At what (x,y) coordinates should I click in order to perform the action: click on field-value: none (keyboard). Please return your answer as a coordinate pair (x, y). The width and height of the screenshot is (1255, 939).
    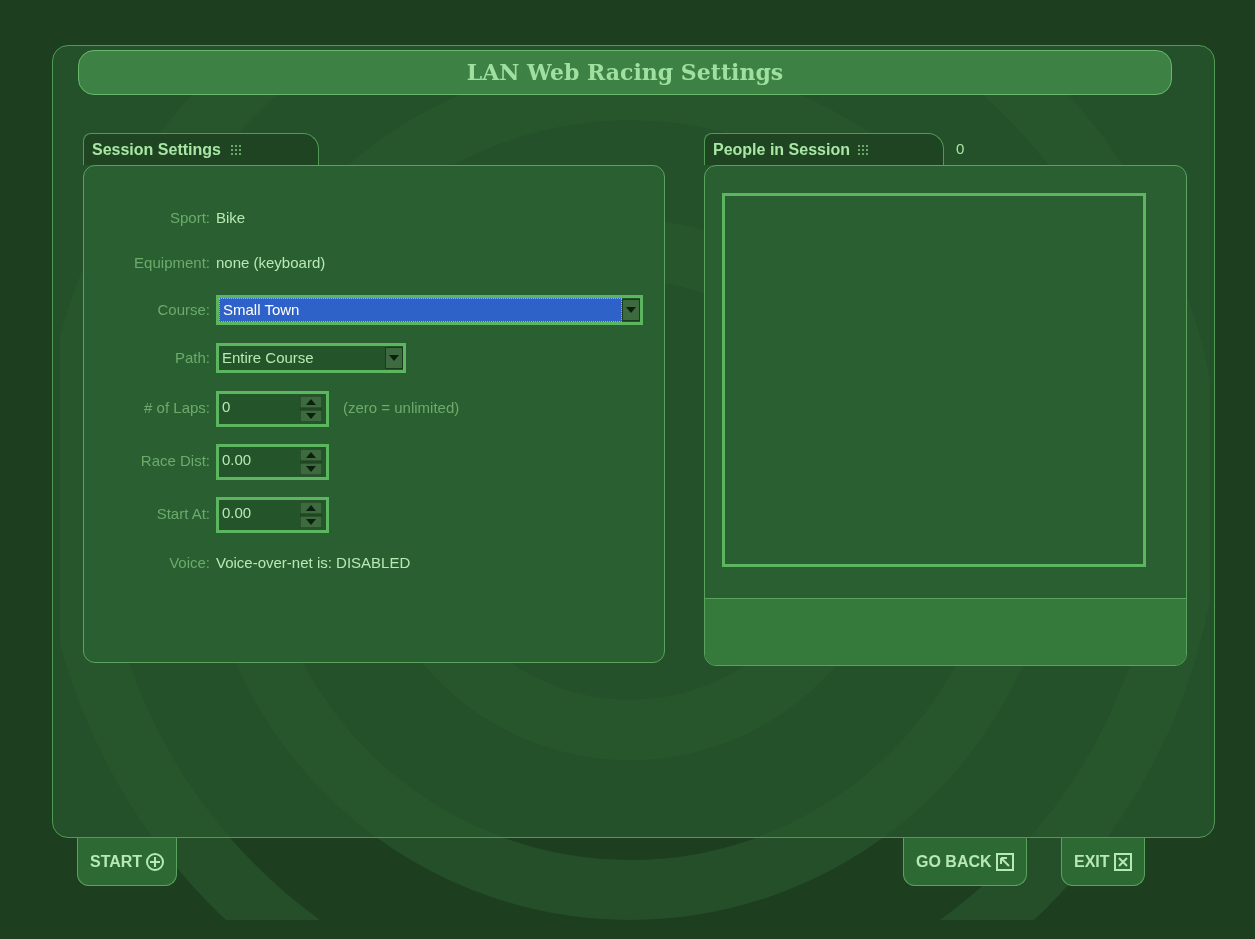
    Looking at the image, I should click on (271, 263).